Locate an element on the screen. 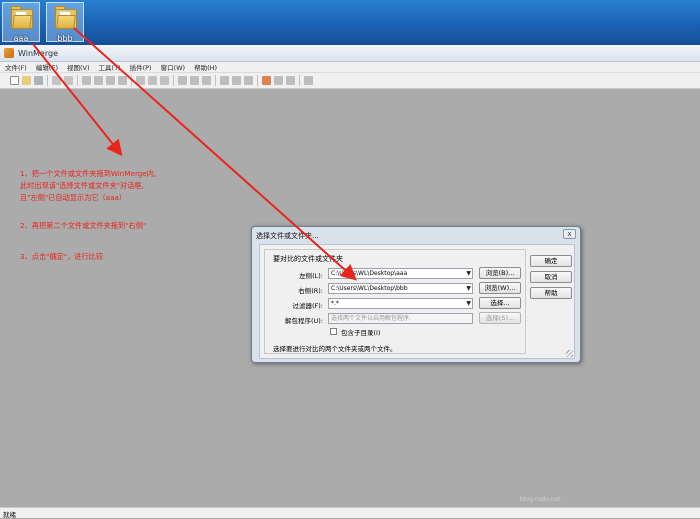 The image size is (700, 519). cancel-button: 取消 is located at coordinates (551, 277).